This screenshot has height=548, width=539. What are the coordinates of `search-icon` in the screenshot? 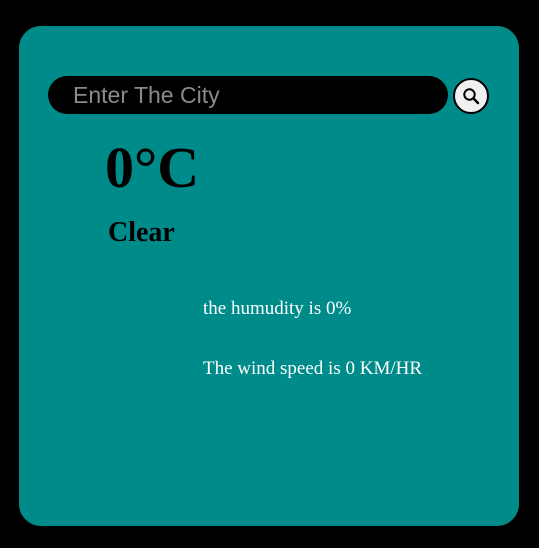 It's located at (471, 96).